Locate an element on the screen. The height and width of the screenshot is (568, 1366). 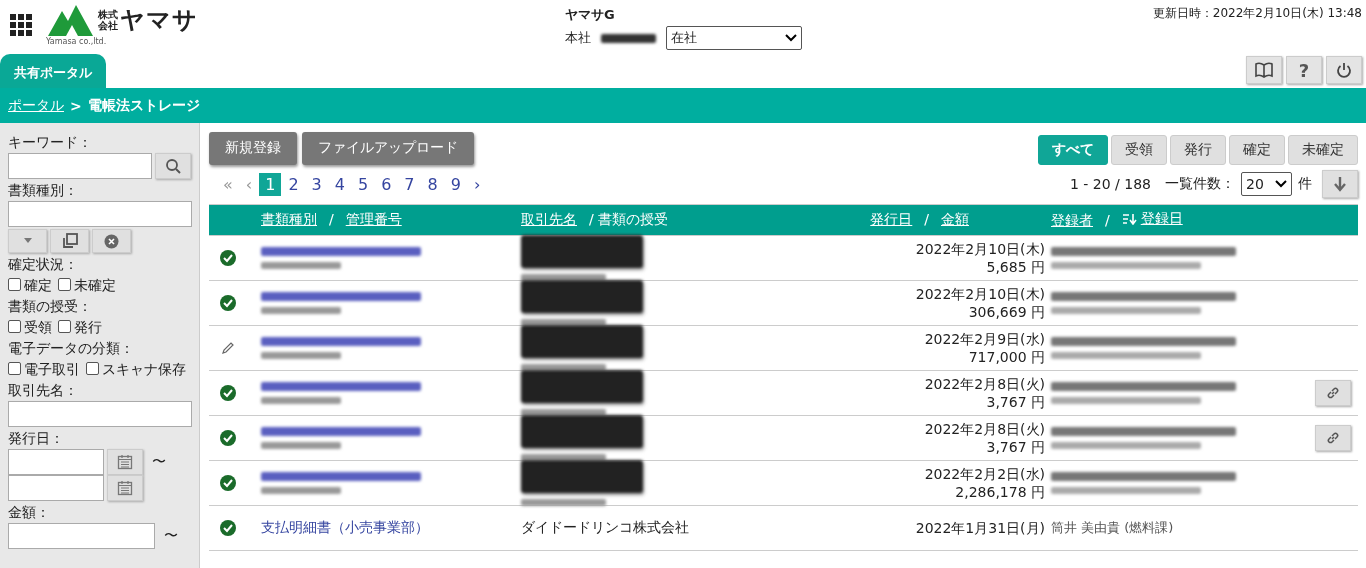
page-link: 2 is located at coordinates (293, 184).